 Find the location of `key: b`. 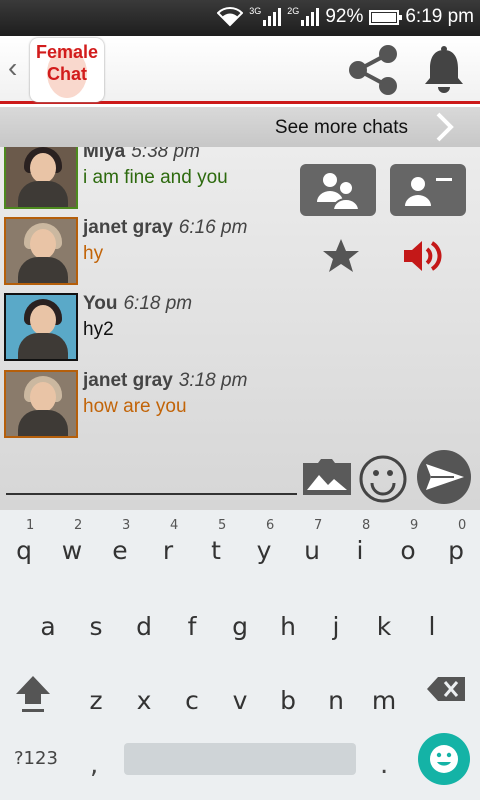

key: b is located at coordinates (288, 690).